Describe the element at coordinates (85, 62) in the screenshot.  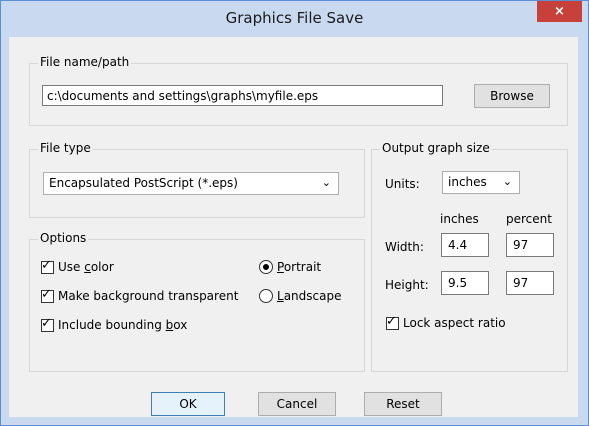
I see `file-path-legend: File name/path` at that location.